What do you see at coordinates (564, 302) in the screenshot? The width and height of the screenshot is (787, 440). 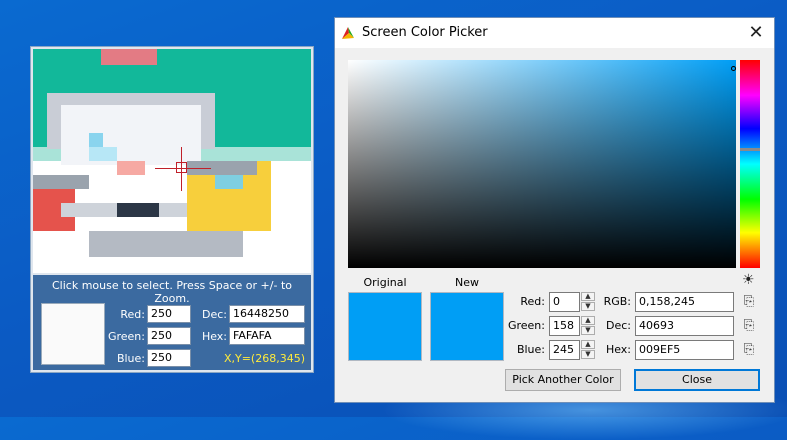 I see `red-input: 0` at bounding box center [564, 302].